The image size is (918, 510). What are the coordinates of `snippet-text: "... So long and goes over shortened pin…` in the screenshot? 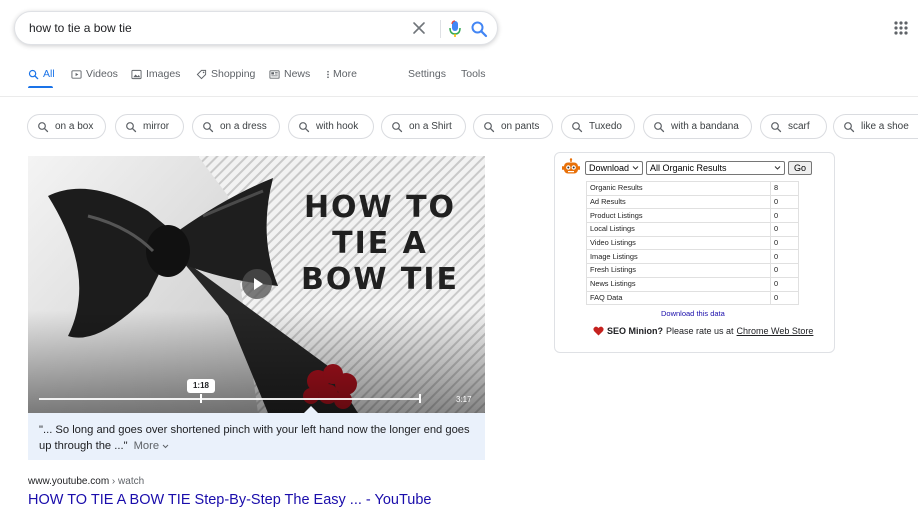 It's located at (254, 438).